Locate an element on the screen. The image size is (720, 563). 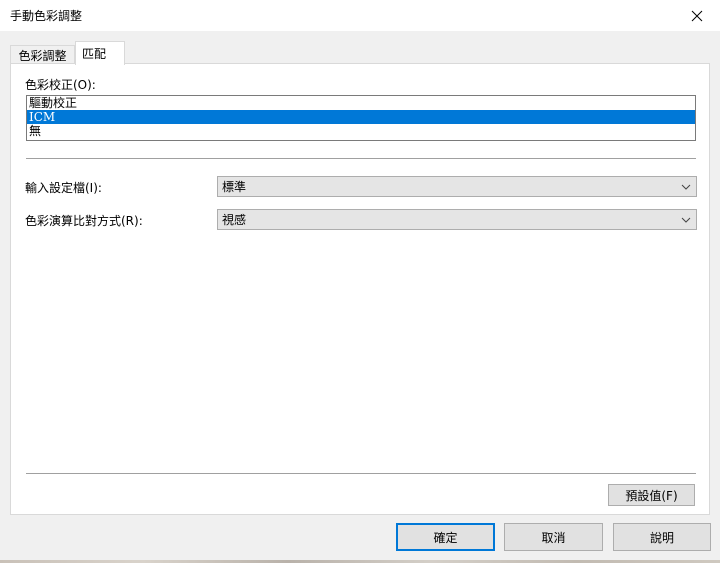
rendering-intent-dropdown: 視感 is located at coordinates (457, 219).